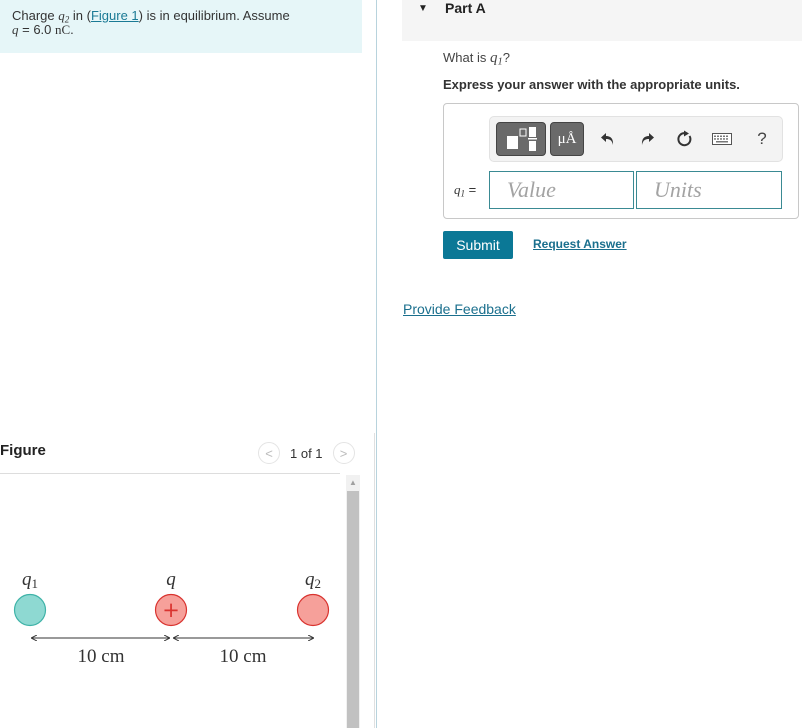 This screenshot has height=728, width=802. Describe the element at coordinates (170, 473) in the screenshot. I see `figure-divider` at that location.